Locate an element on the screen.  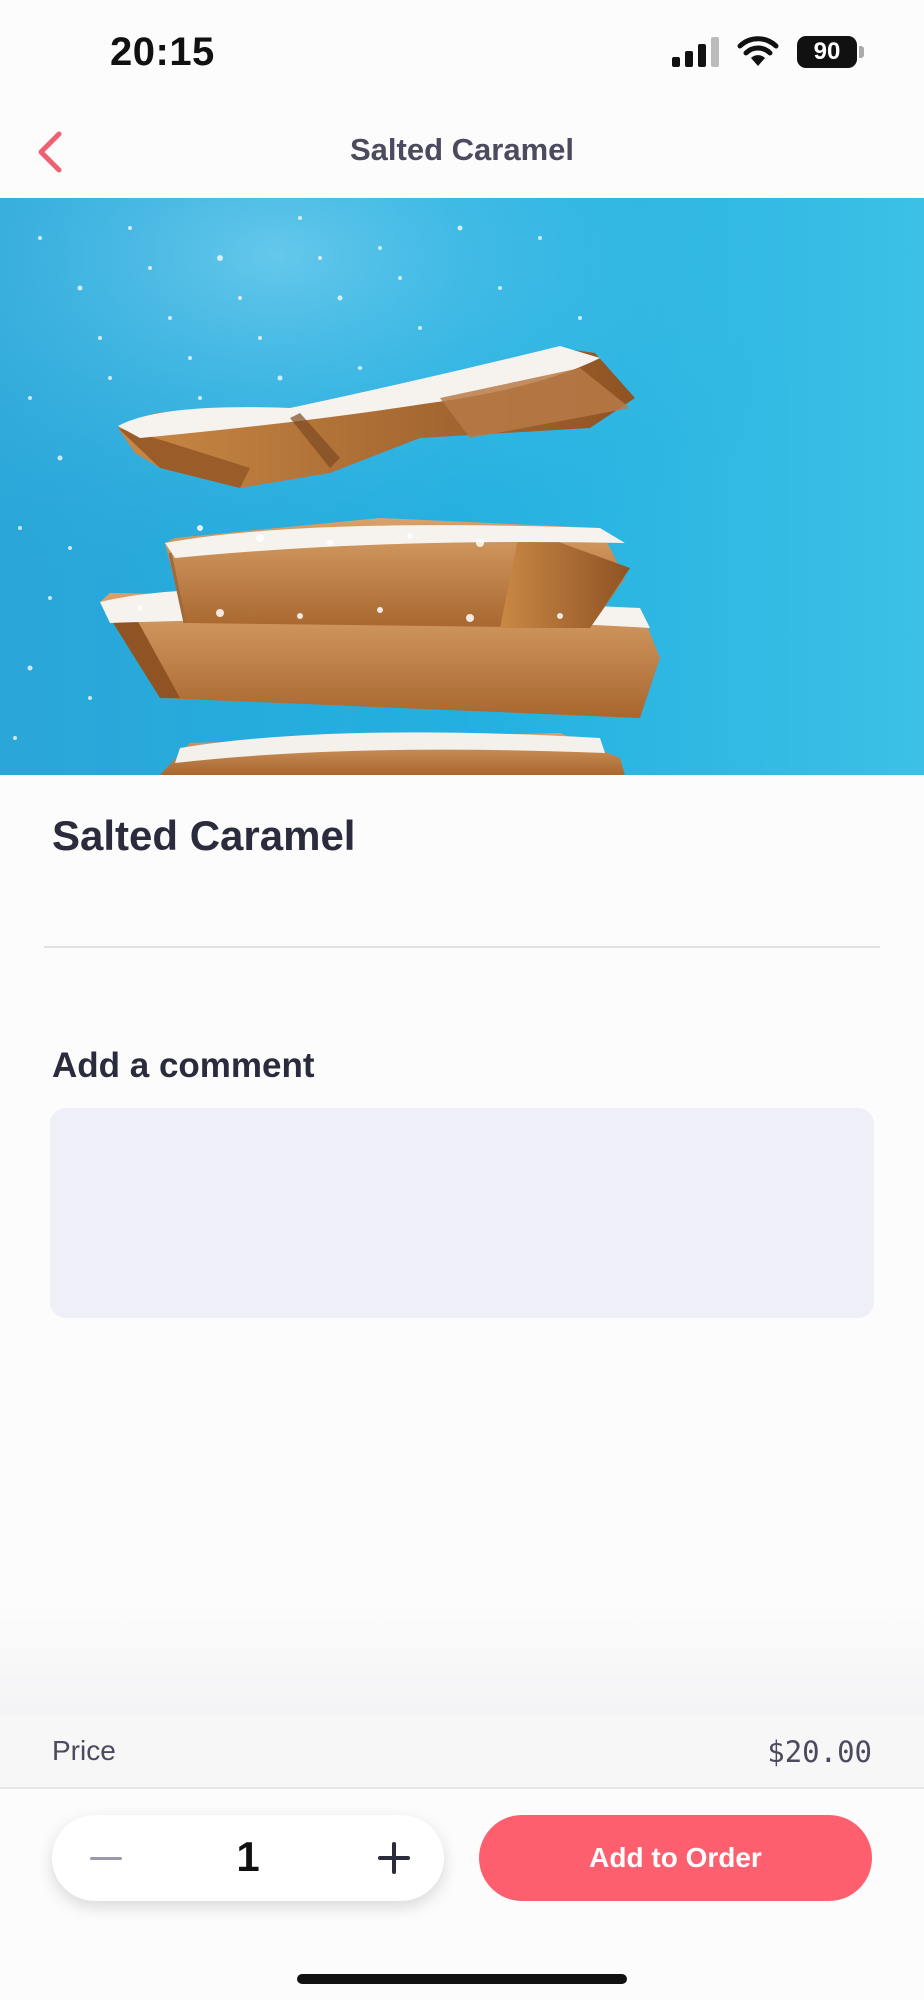
product-title: Salted Caramel is located at coordinates (204, 835).